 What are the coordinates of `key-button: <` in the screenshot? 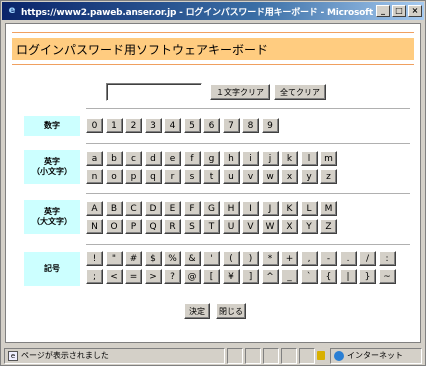 It's located at (114, 276).